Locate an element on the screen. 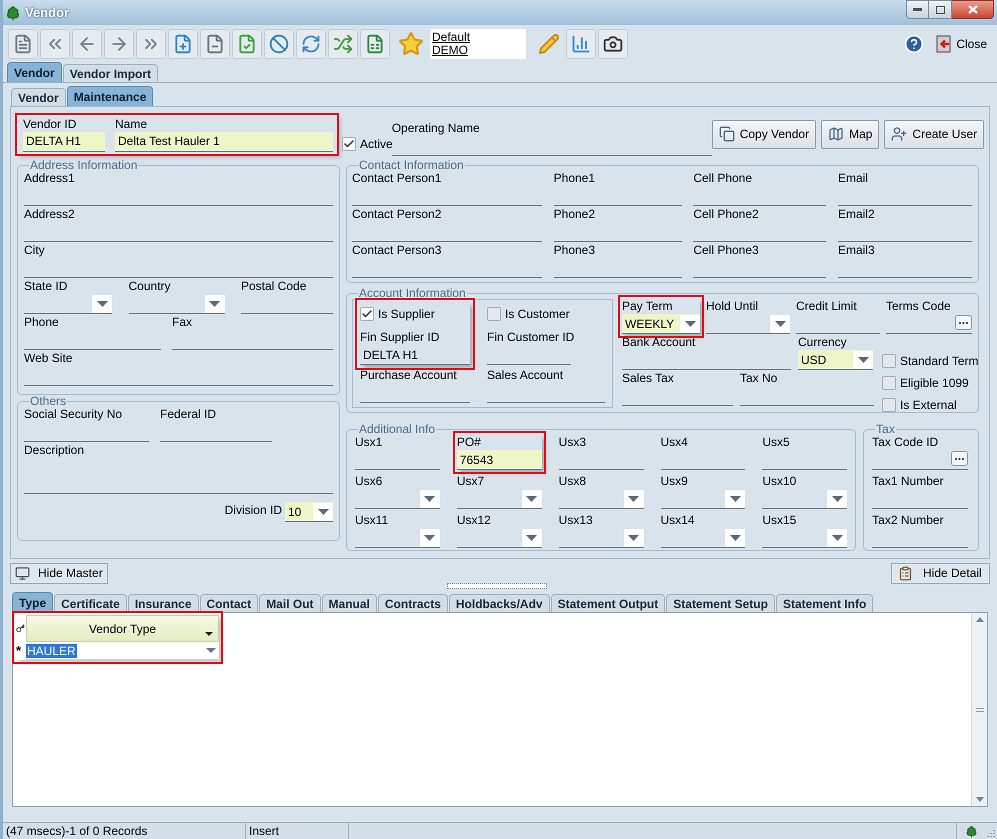 This screenshot has height=839, width=997. pencil-icon is located at coordinates (549, 43).